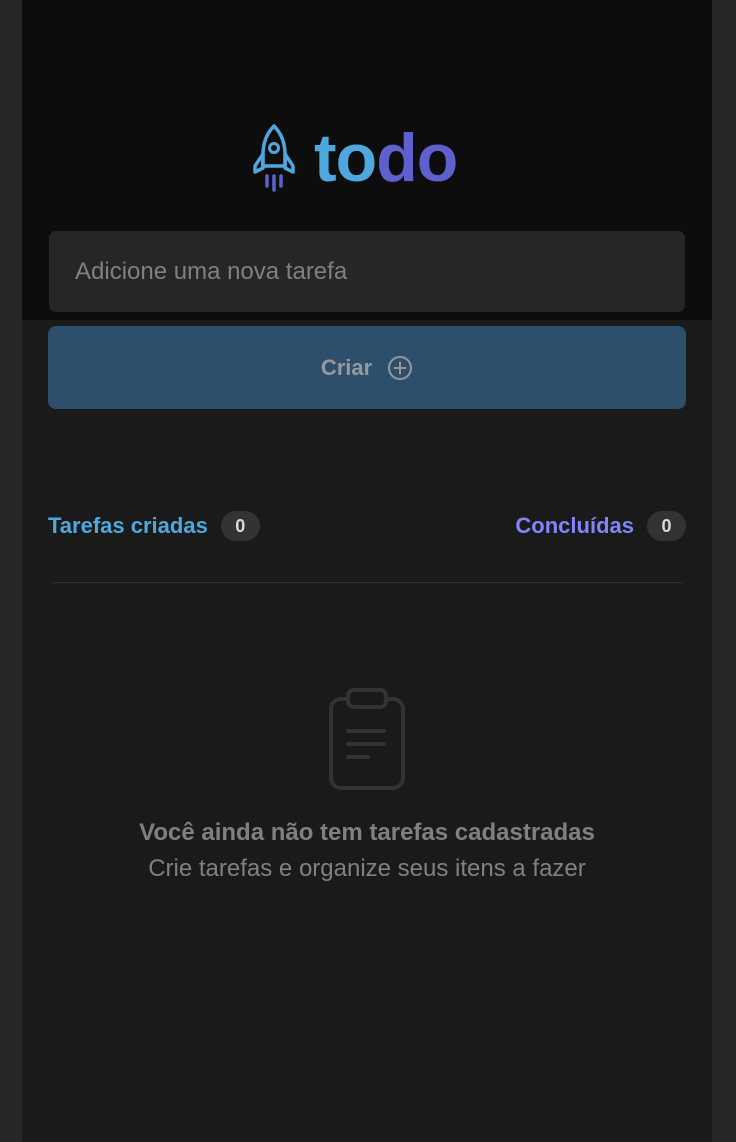 Image resolution: width=736 pixels, height=1142 pixels. I want to click on created-counter: Tarefas criadas 0, so click(154, 526).